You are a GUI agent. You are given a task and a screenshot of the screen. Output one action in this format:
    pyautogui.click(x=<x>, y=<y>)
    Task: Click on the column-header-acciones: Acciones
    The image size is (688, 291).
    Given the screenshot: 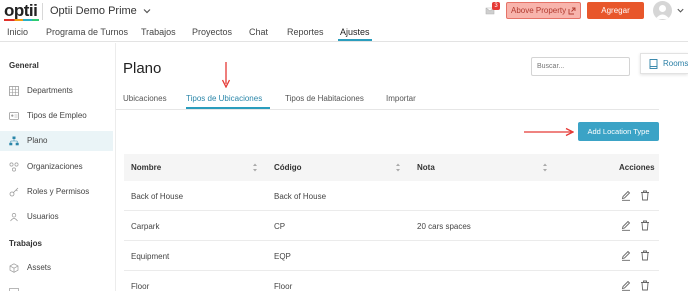 What is the action you would take?
    pyautogui.click(x=637, y=167)
    